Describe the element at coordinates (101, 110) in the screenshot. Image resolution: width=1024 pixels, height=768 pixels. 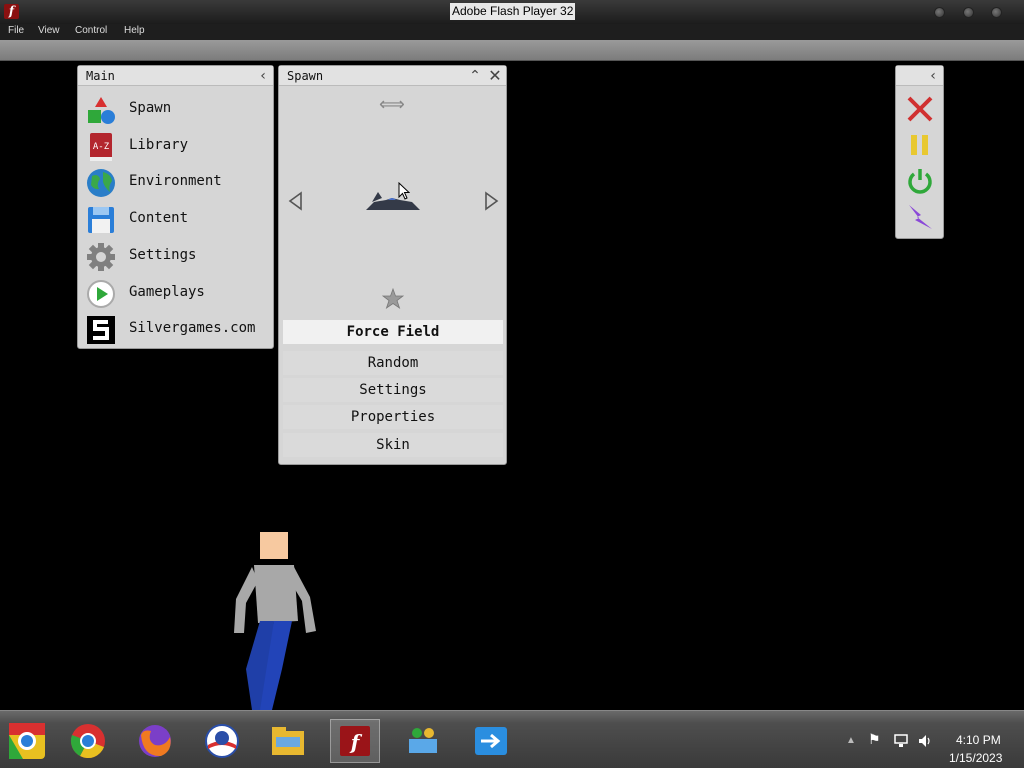
I see `shapes-icon` at that location.